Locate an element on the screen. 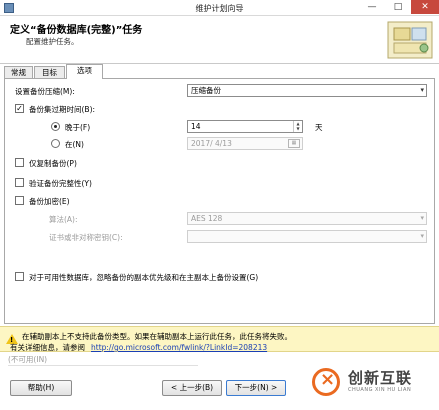 This screenshot has width=439, height=410. tab-options: 选项 is located at coordinates (84, 71).